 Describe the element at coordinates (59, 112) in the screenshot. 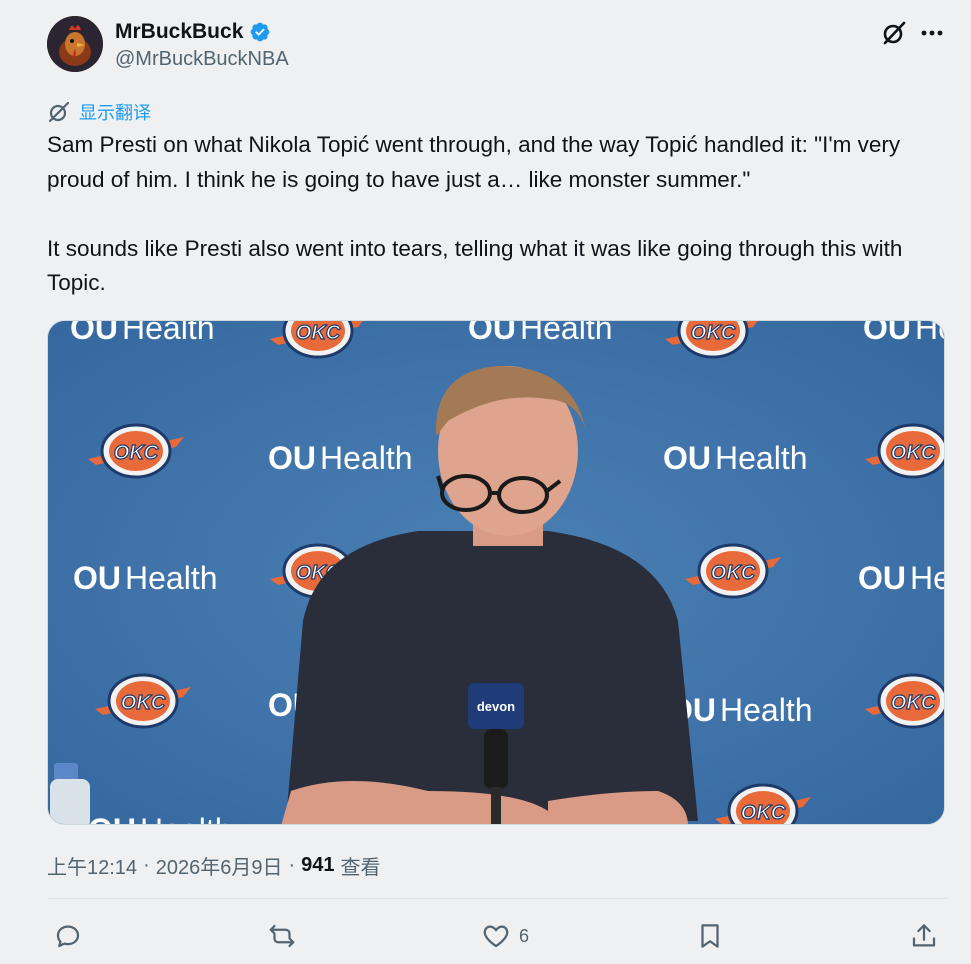

I see `grok-translate-icon` at that location.